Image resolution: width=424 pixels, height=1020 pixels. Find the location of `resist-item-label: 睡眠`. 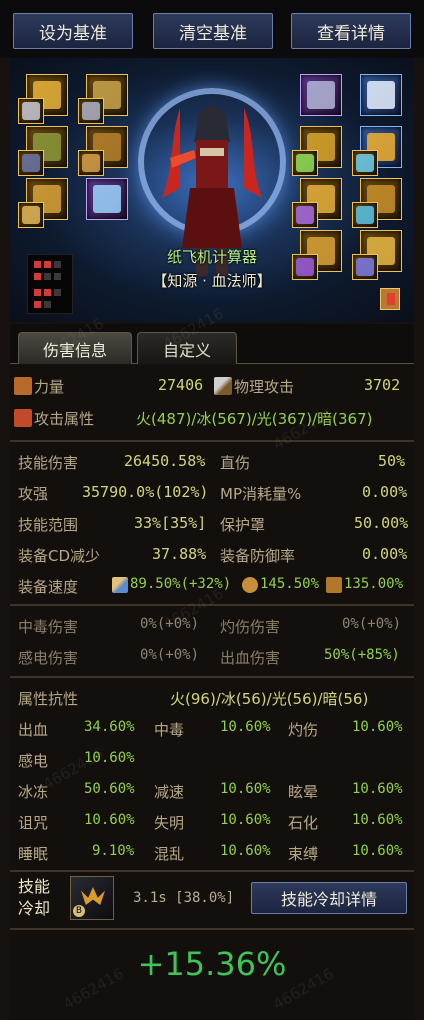

resist-item-label: 睡眠 is located at coordinates (33, 854).